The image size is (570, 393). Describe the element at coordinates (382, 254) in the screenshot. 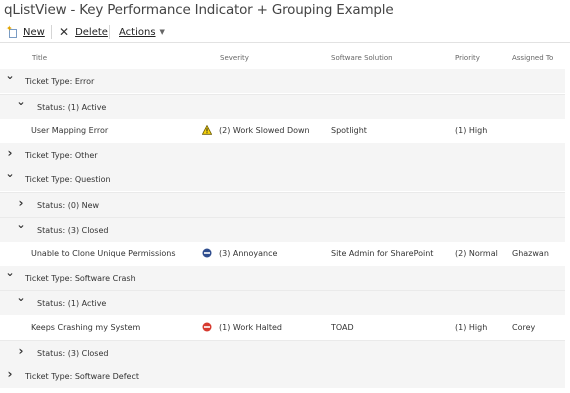

I see `solution-value: Site Admin for SharePoint` at that location.